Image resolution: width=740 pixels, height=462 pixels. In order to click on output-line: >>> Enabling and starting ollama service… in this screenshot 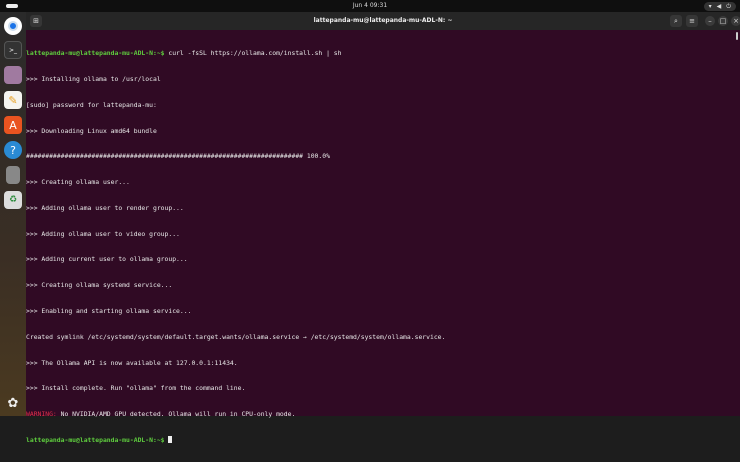, I will do `click(109, 311)`.